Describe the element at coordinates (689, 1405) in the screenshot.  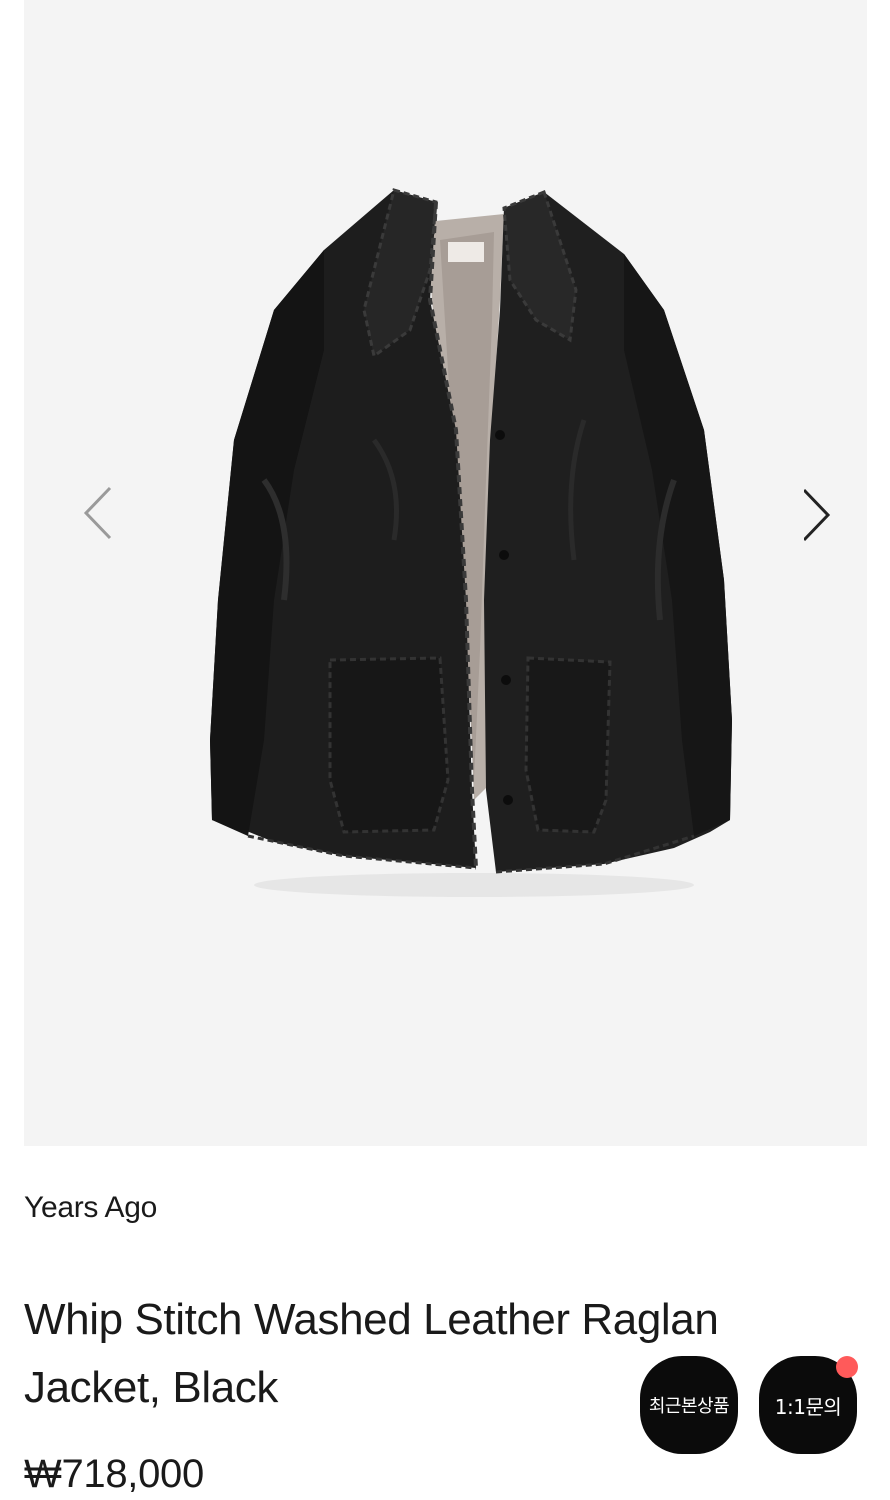
I see `recently-viewed-button: 최근본상품` at that location.